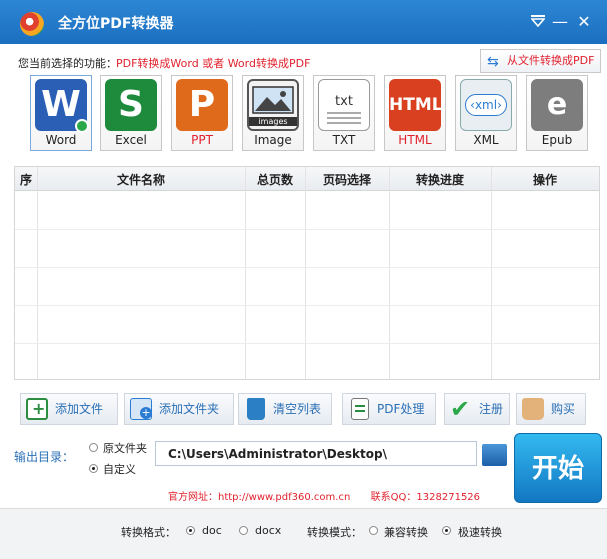 The width and height of the screenshot is (607, 559). I want to click on minimize-button: —, so click(560, 22).